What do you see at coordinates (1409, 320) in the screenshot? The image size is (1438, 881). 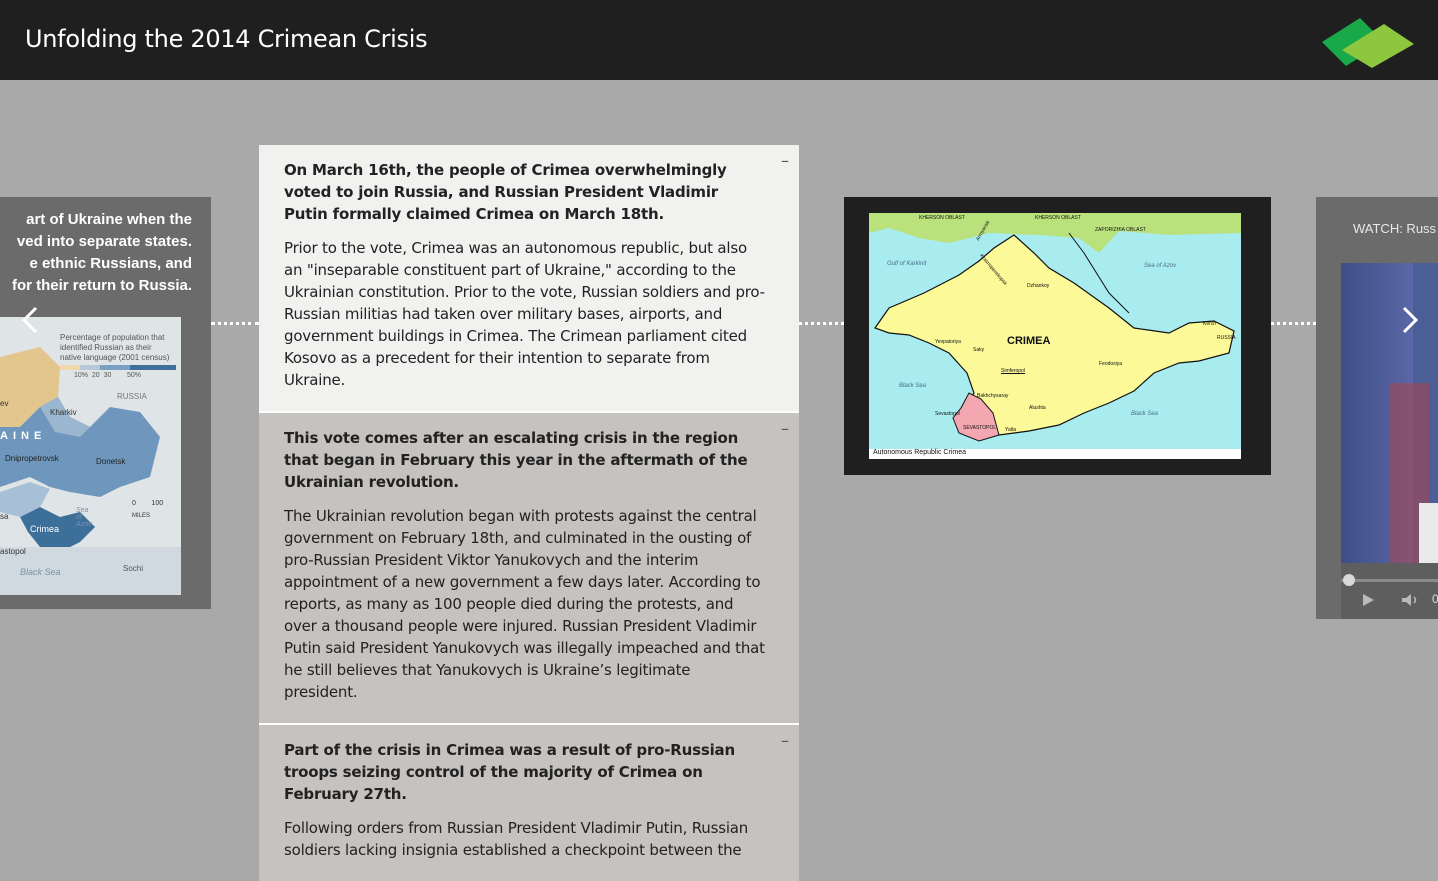 I see `next-arrow-icon` at bounding box center [1409, 320].